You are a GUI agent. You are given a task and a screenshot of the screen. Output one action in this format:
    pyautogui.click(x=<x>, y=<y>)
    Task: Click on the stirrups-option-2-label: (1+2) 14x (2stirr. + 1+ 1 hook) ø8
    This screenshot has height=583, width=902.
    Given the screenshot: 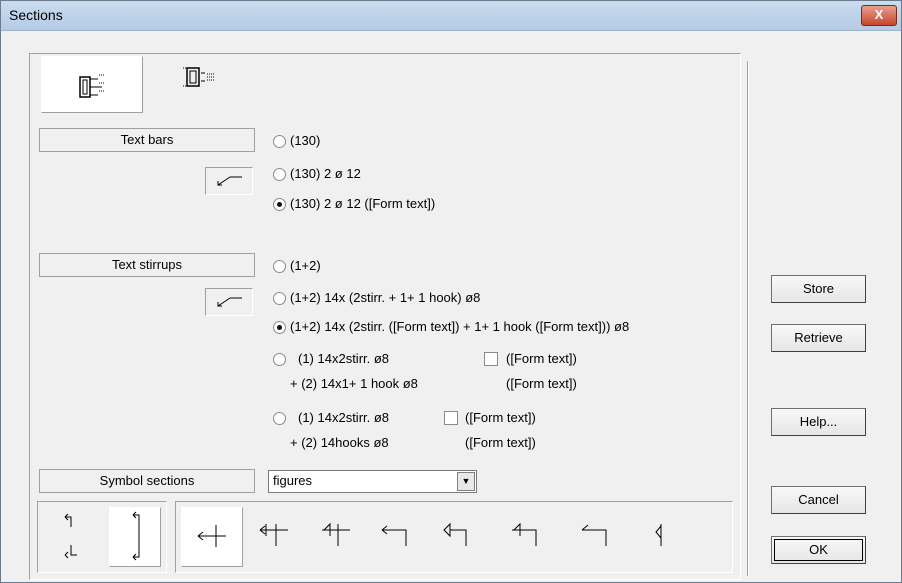 What is the action you would take?
    pyautogui.click(x=385, y=297)
    